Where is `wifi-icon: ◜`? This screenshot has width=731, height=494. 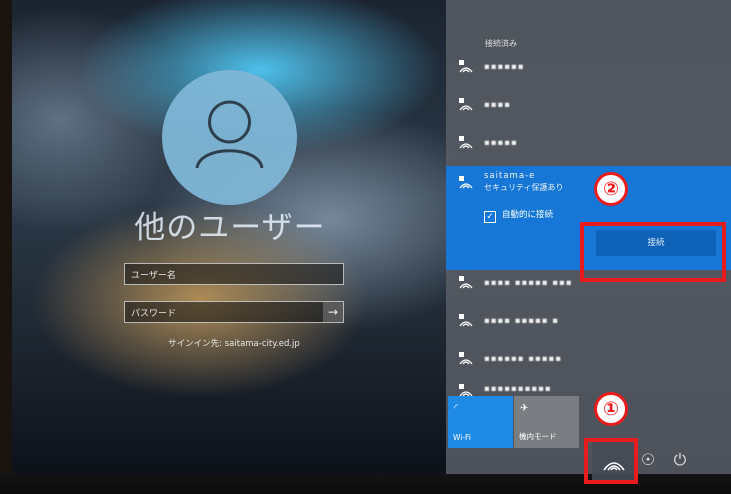 wifi-icon: ◜ is located at coordinates (456, 408).